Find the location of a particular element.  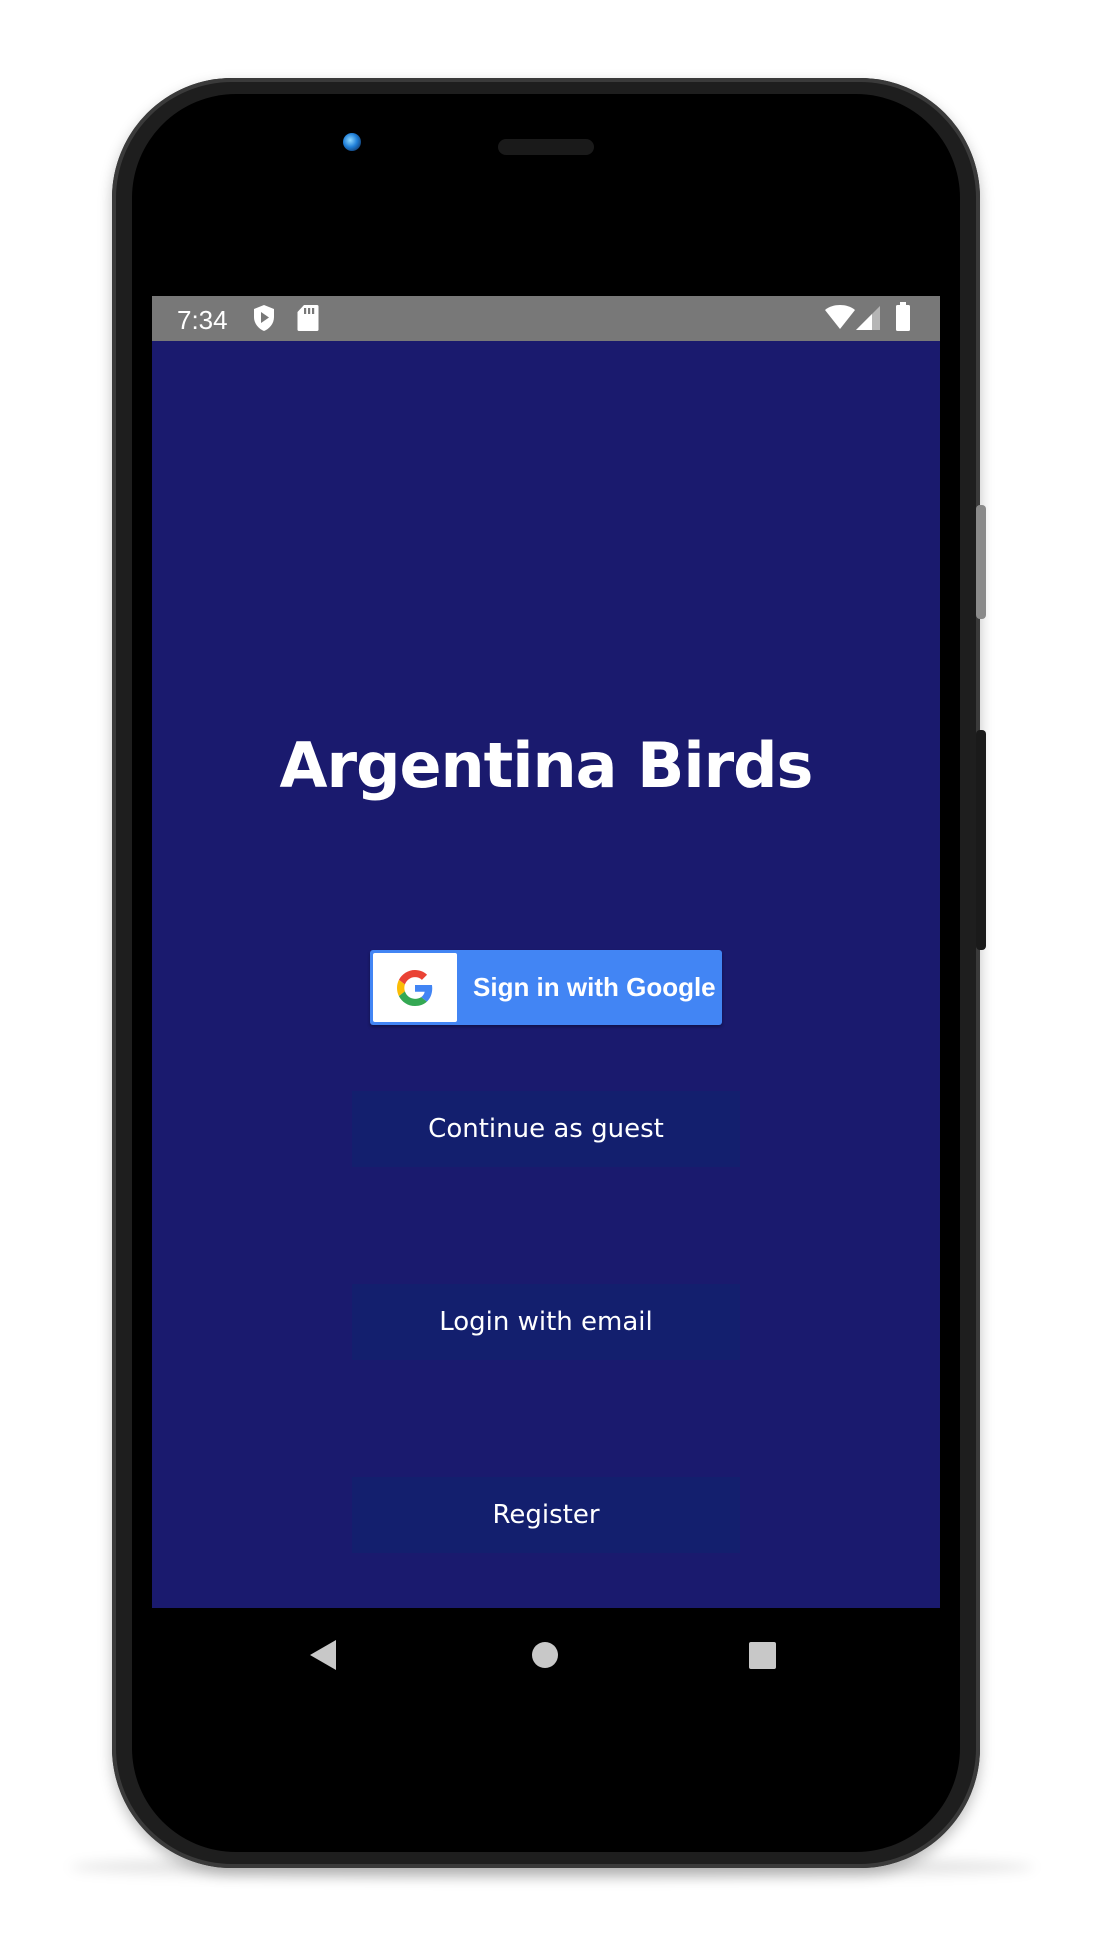

status-bar: 7:34 is located at coordinates (546, 318).